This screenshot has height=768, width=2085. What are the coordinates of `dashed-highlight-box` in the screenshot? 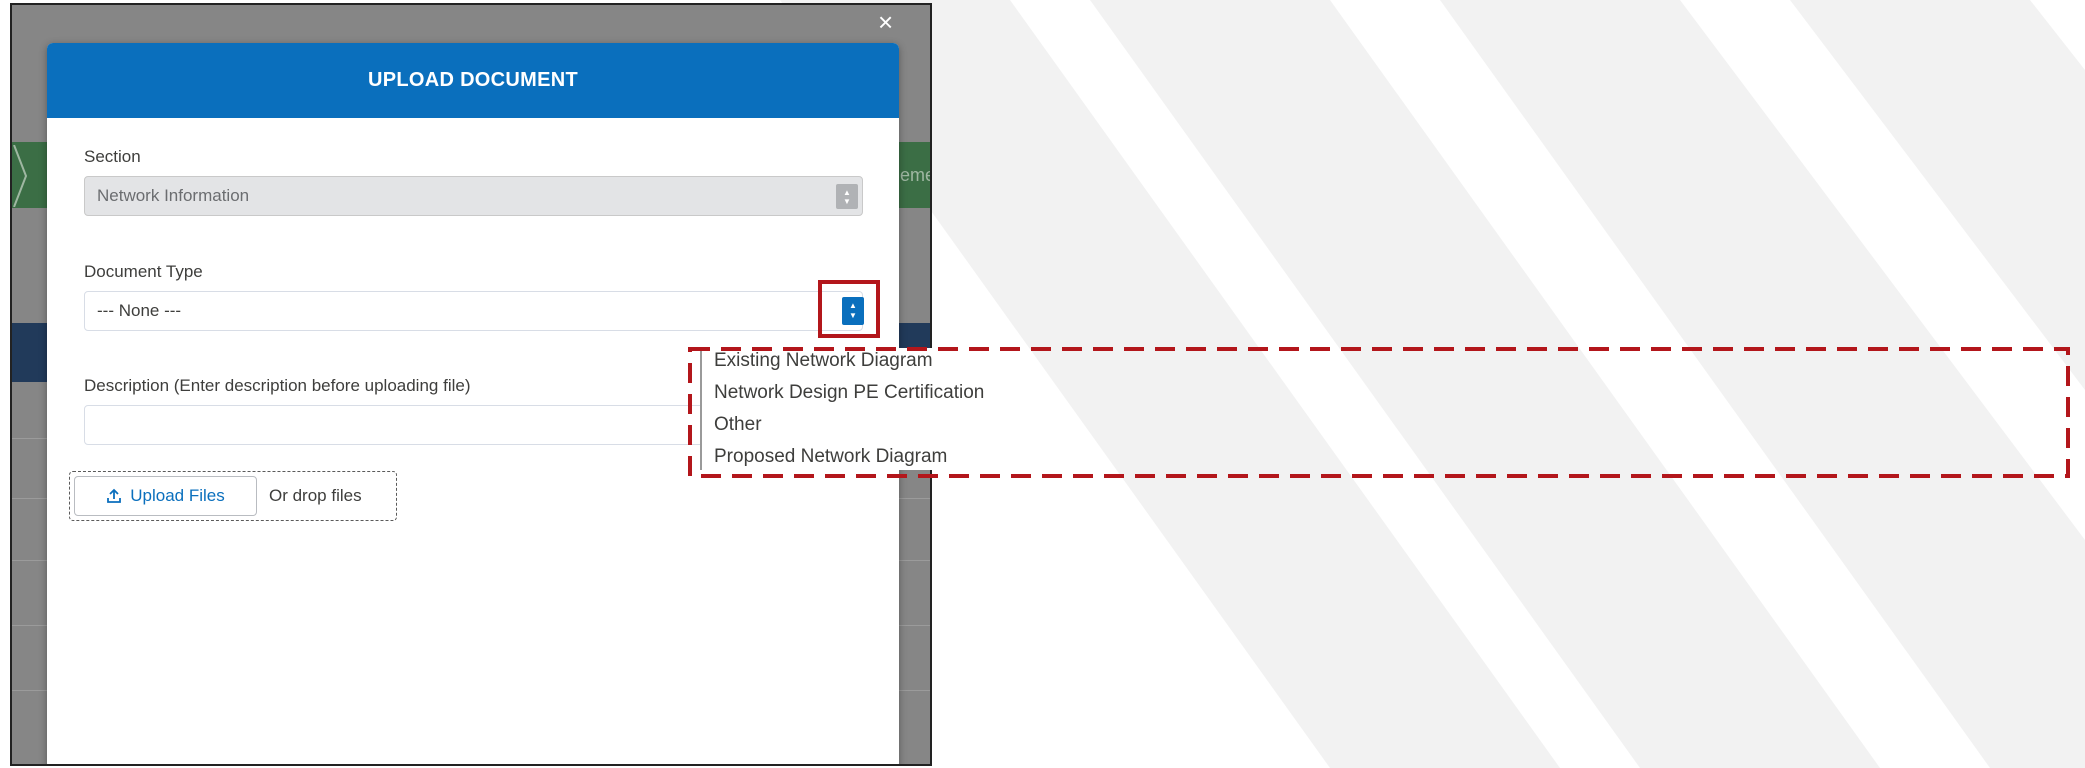 It's located at (1379, 412).